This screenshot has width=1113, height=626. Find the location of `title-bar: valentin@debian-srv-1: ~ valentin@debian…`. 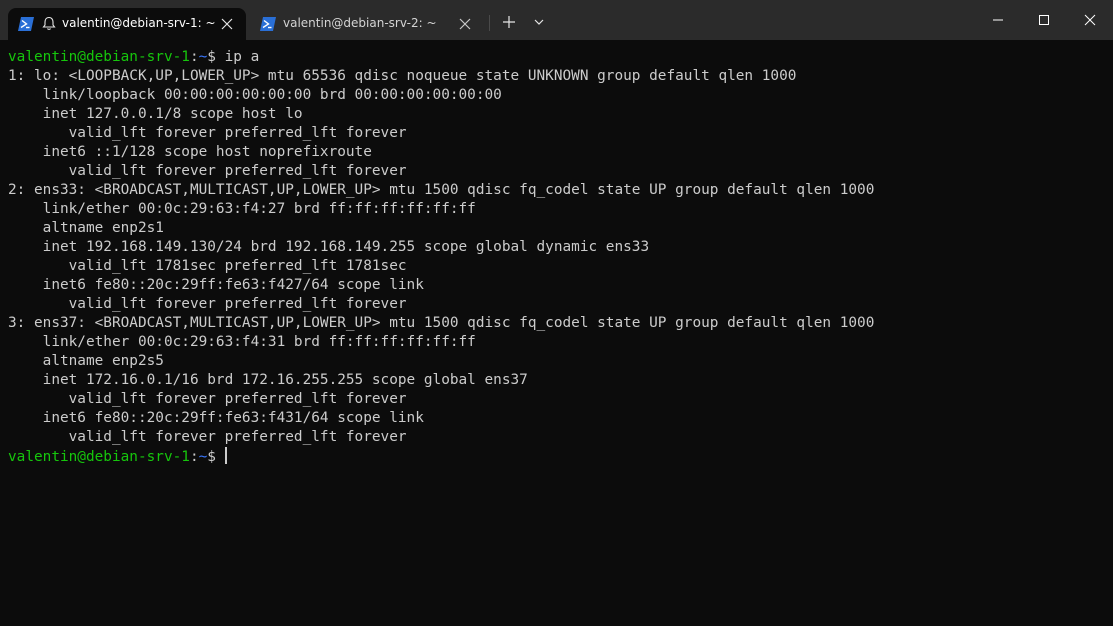

title-bar: valentin@debian-srv-1: ~ valentin@debian… is located at coordinates (556, 20).